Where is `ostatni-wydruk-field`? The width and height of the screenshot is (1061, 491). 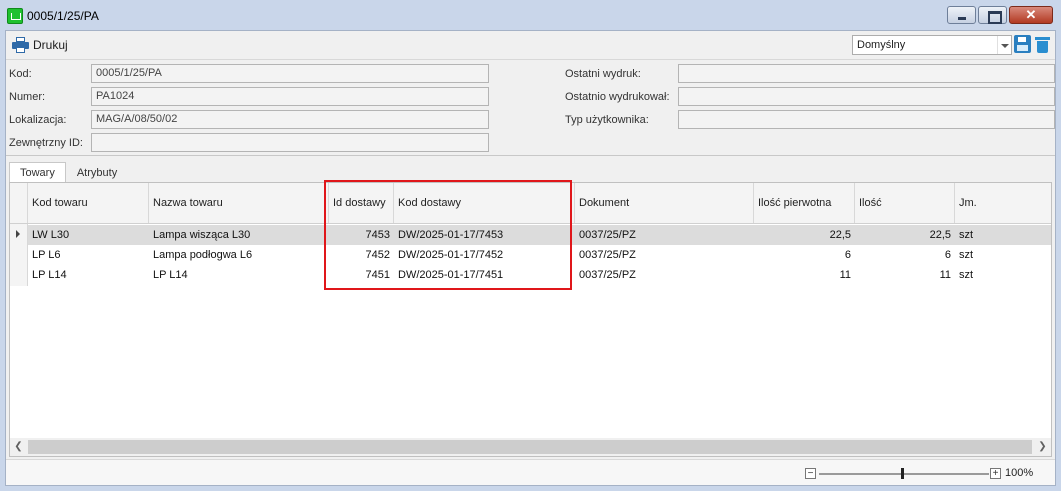 ostatni-wydruk-field is located at coordinates (866, 73).